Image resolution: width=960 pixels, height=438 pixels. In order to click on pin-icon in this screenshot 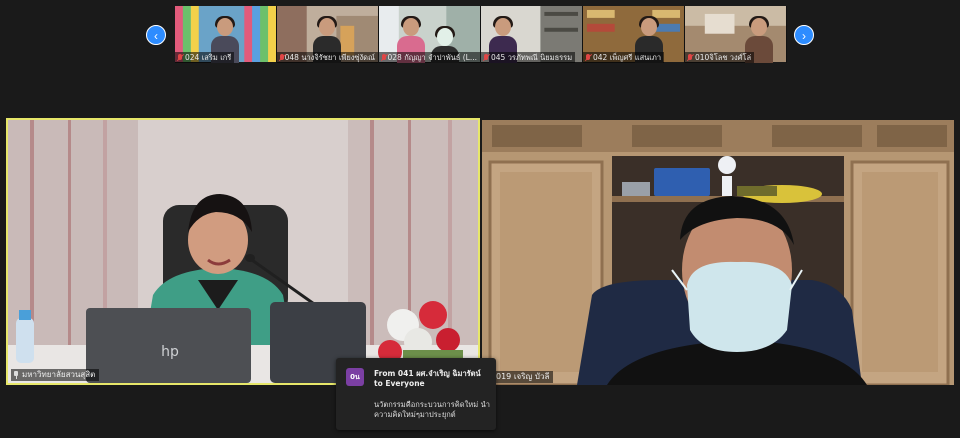, I will do `click(16, 375)`.